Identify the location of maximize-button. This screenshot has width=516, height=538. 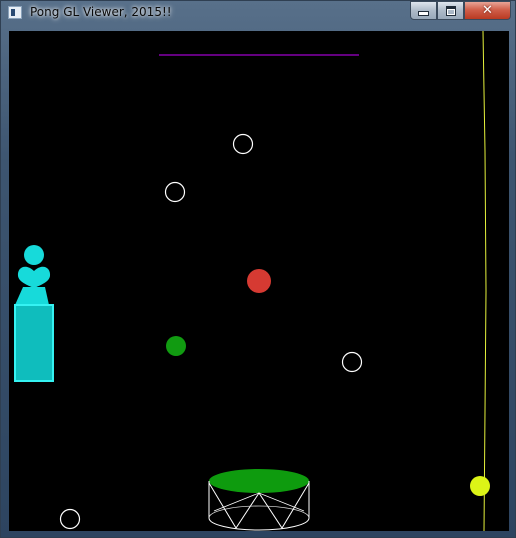
(450, 10).